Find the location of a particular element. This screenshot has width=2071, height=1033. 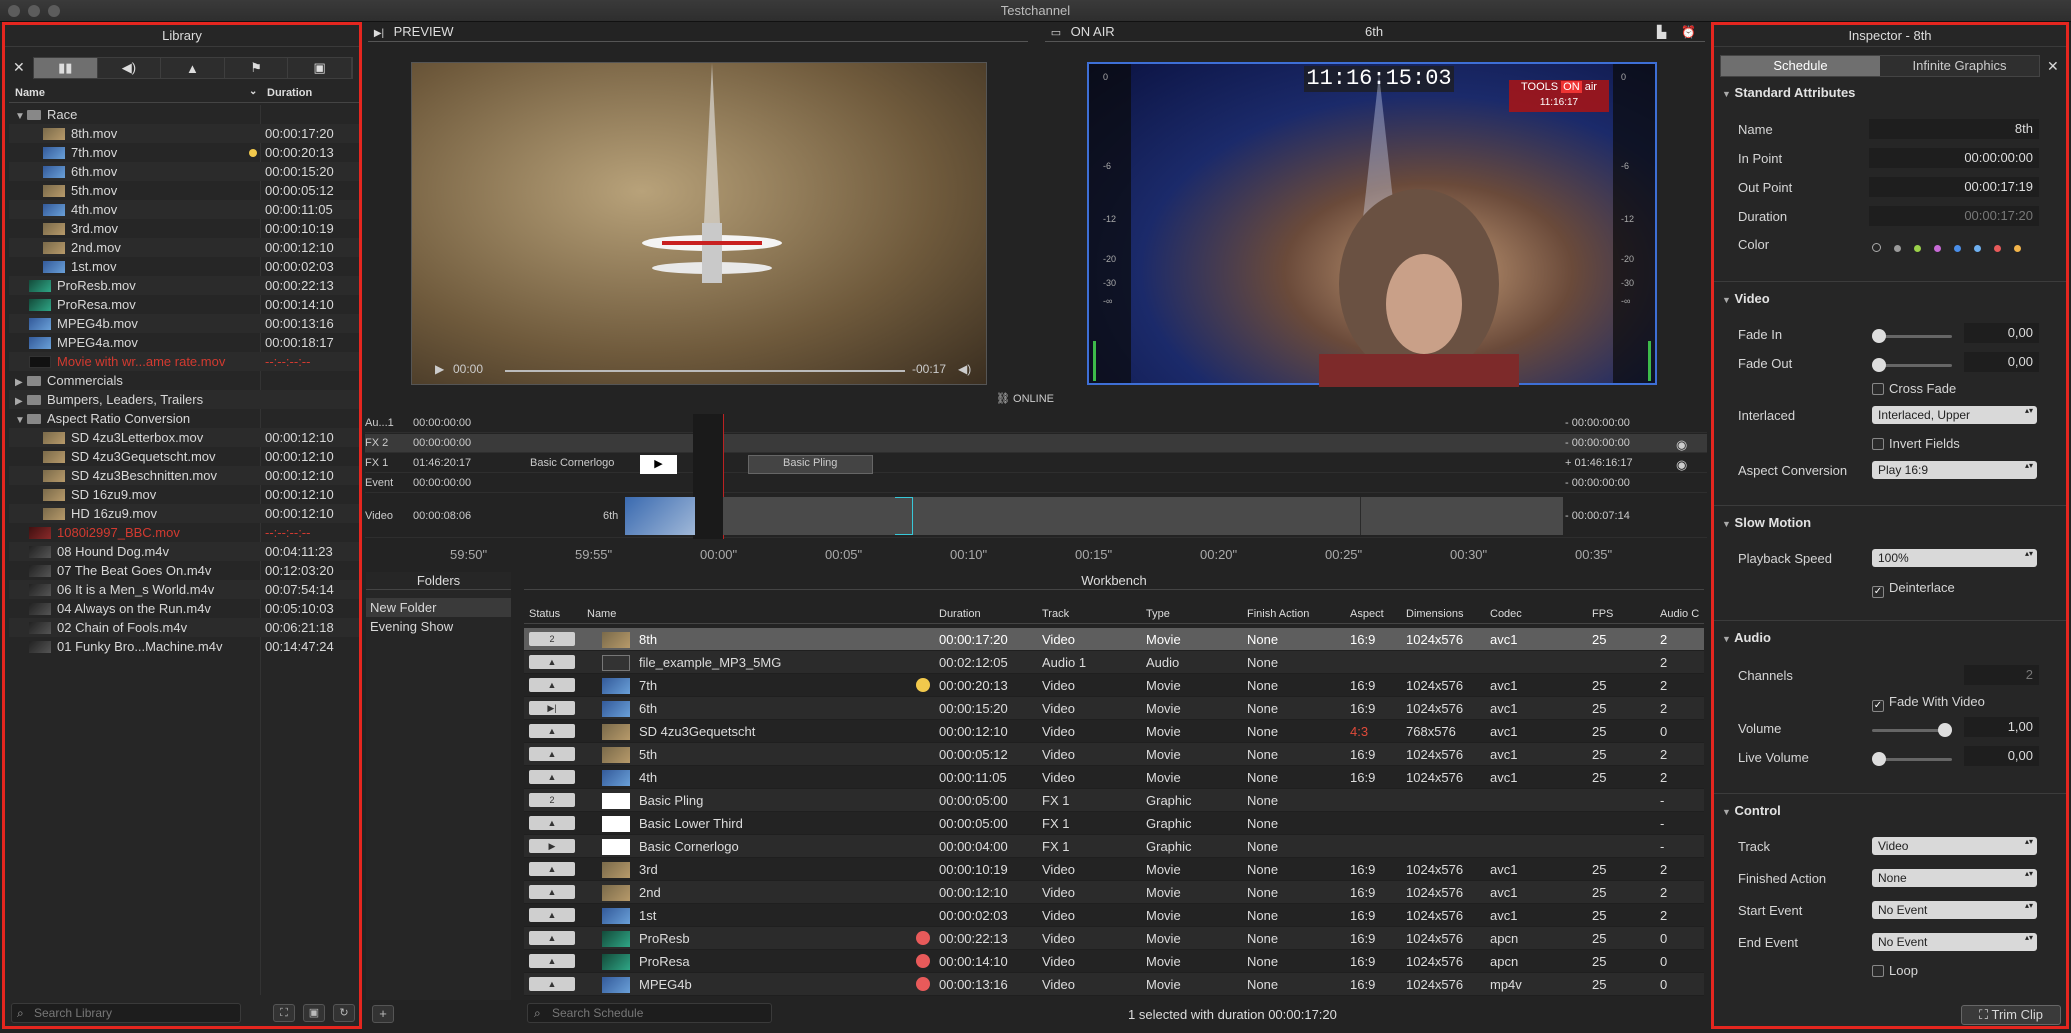

column-header: Codec is located at coordinates (1506, 614).